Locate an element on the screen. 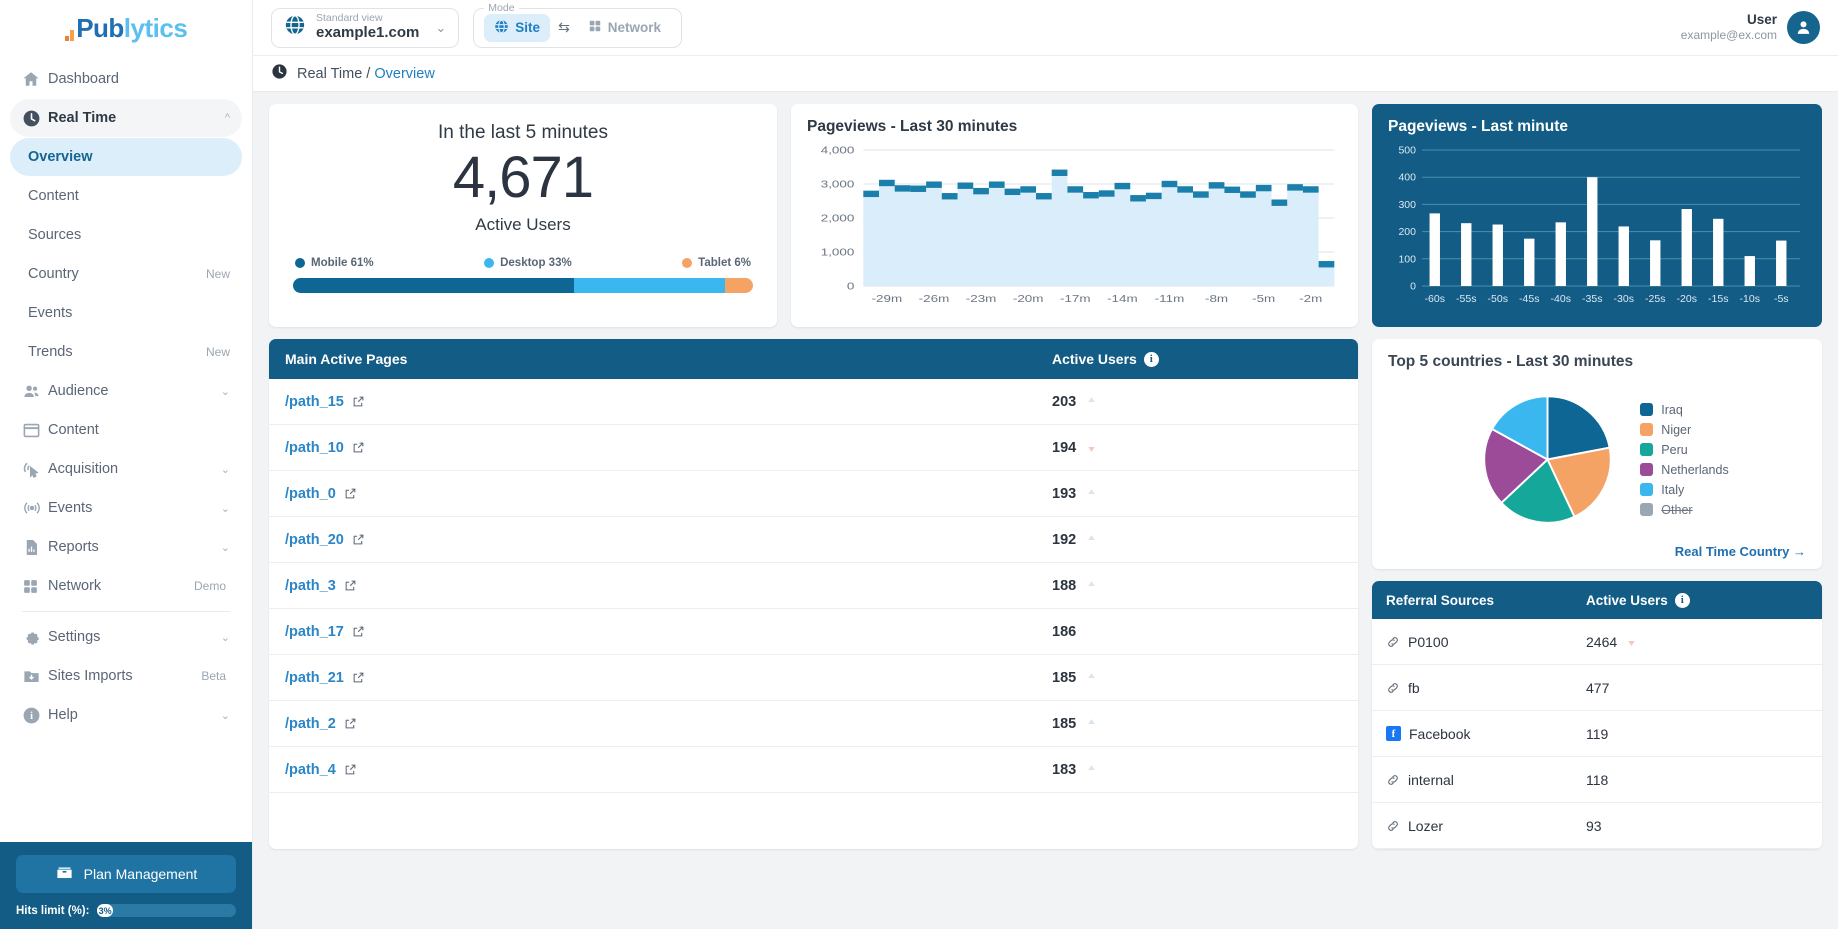 This screenshot has height=929, width=1838. table-row: /path_2 185 is located at coordinates (813, 724).